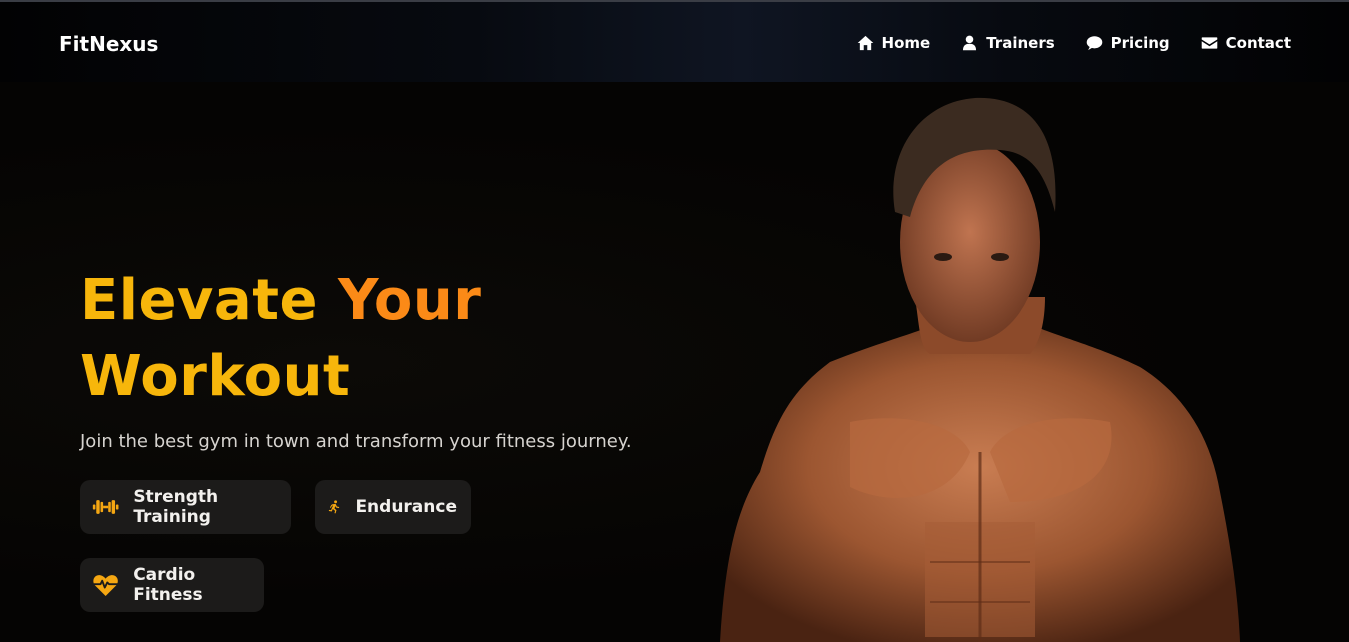 The height and width of the screenshot is (642, 1349). What do you see at coordinates (1074, 43) in the screenshot?
I see `main-nav: Home Trainers Pricing Contact` at bounding box center [1074, 43].